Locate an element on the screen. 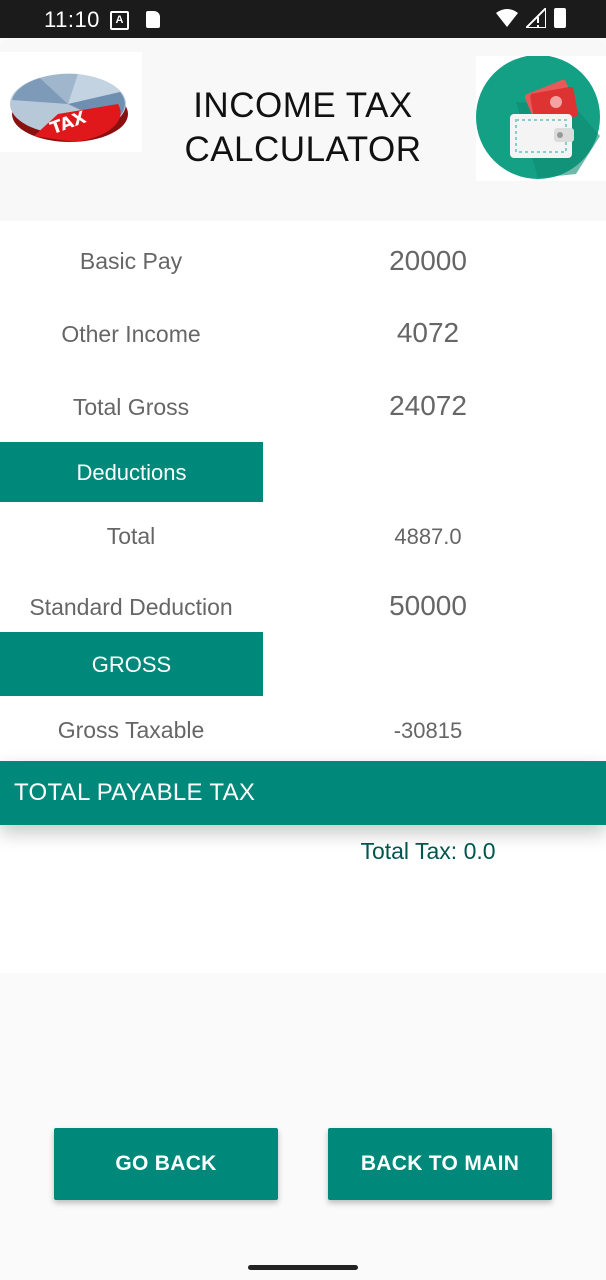  deductions-total-value: 4887.0 is located at coordinates (428, 536).